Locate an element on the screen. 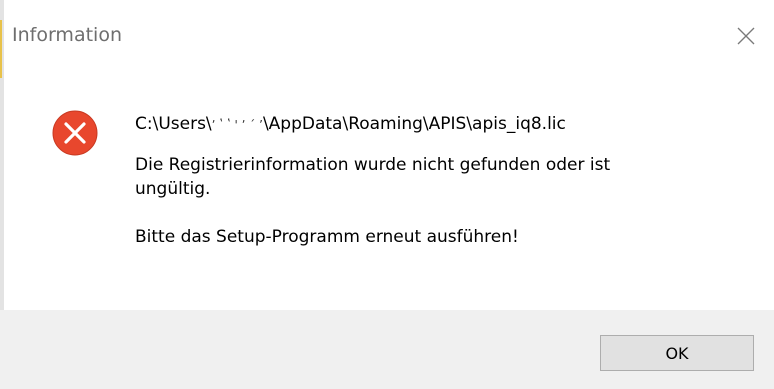 The height and width of the screenshot is (389, 774). dialog-title: Information is located at coordinates (67, 35).